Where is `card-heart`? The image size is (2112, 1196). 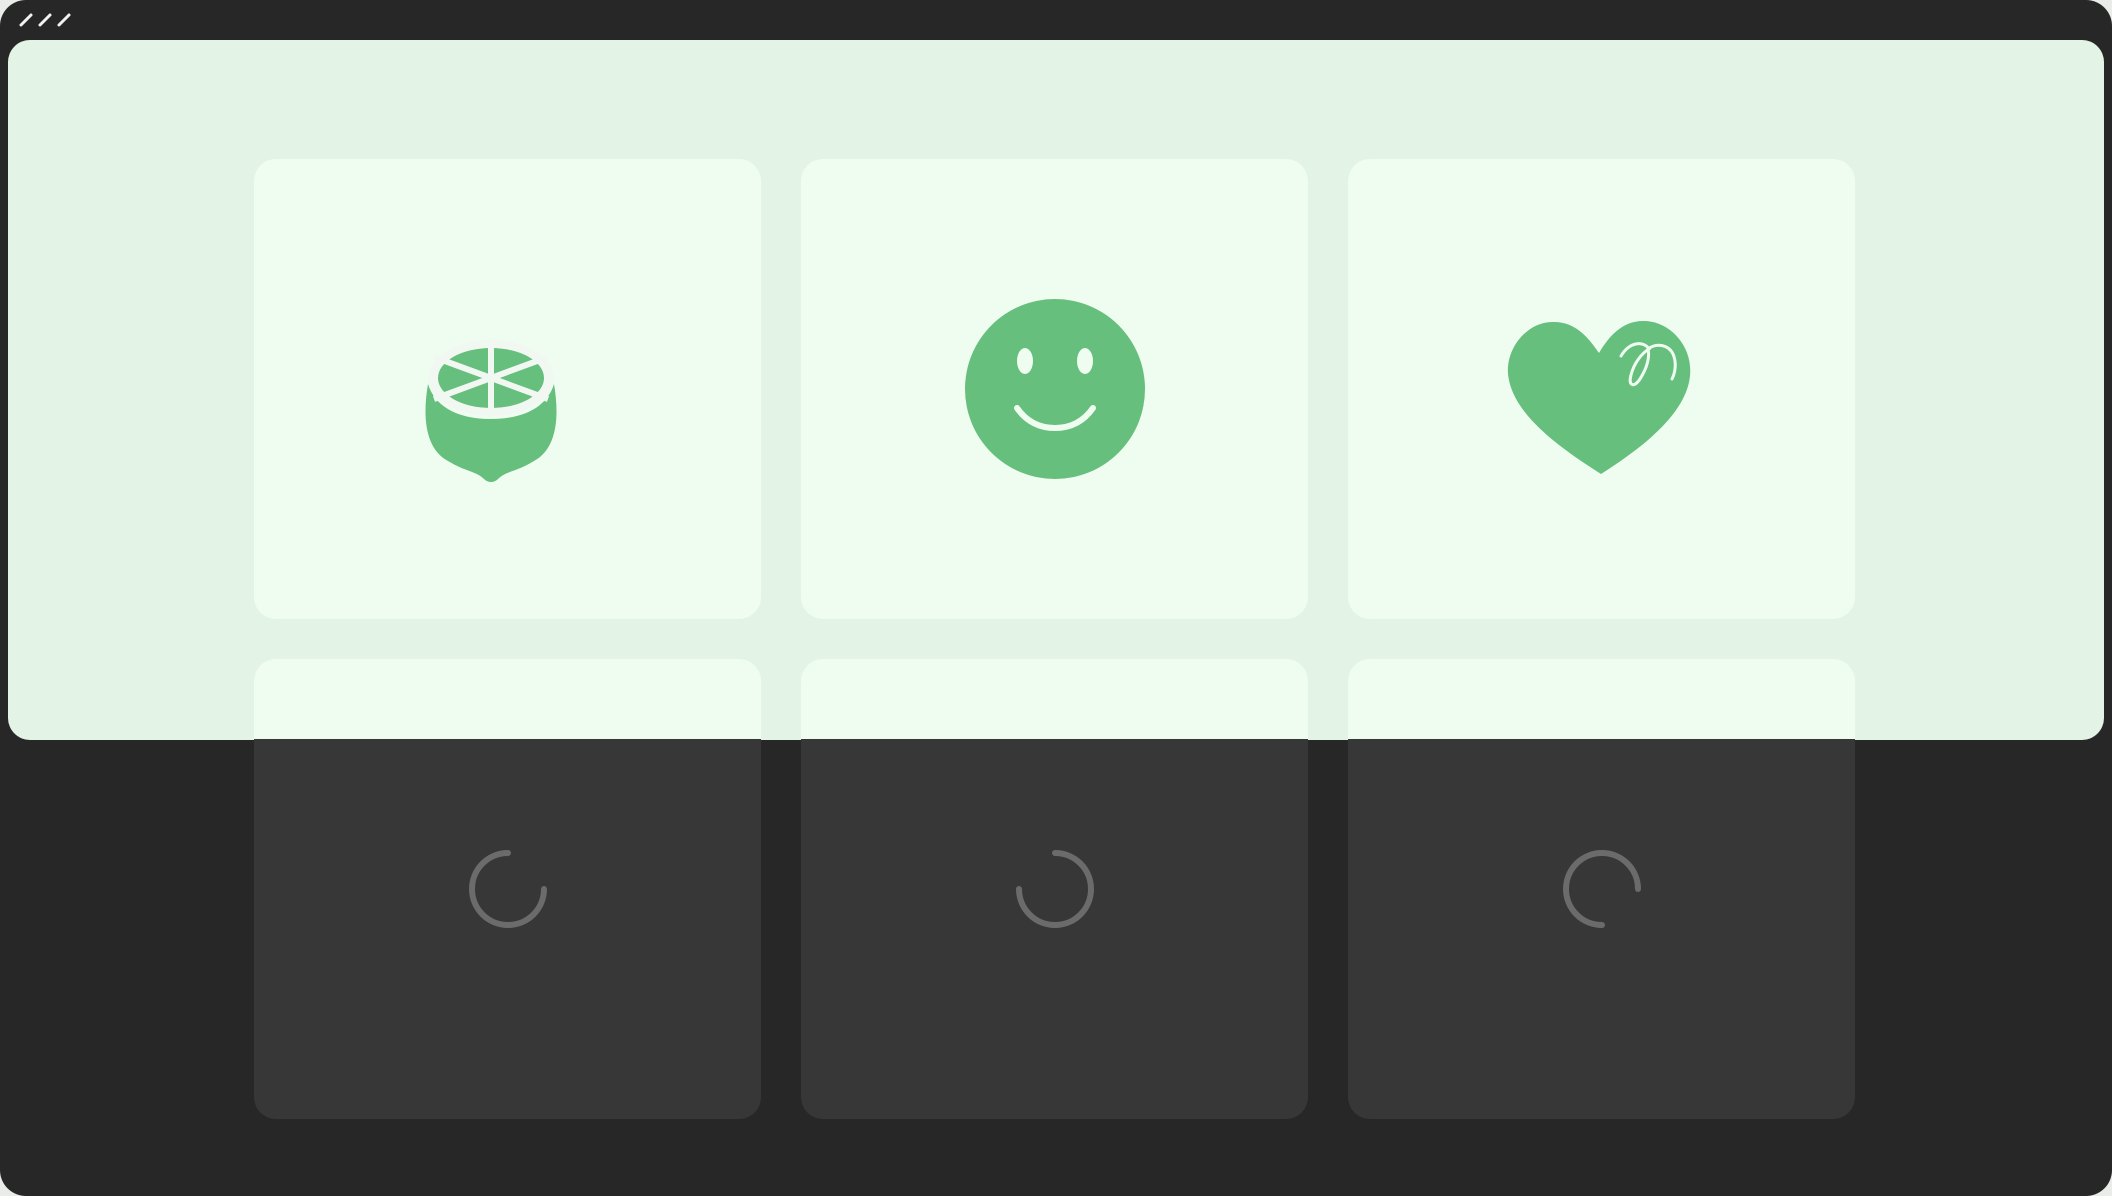
card-heart is located at coordinates (1601, 389).